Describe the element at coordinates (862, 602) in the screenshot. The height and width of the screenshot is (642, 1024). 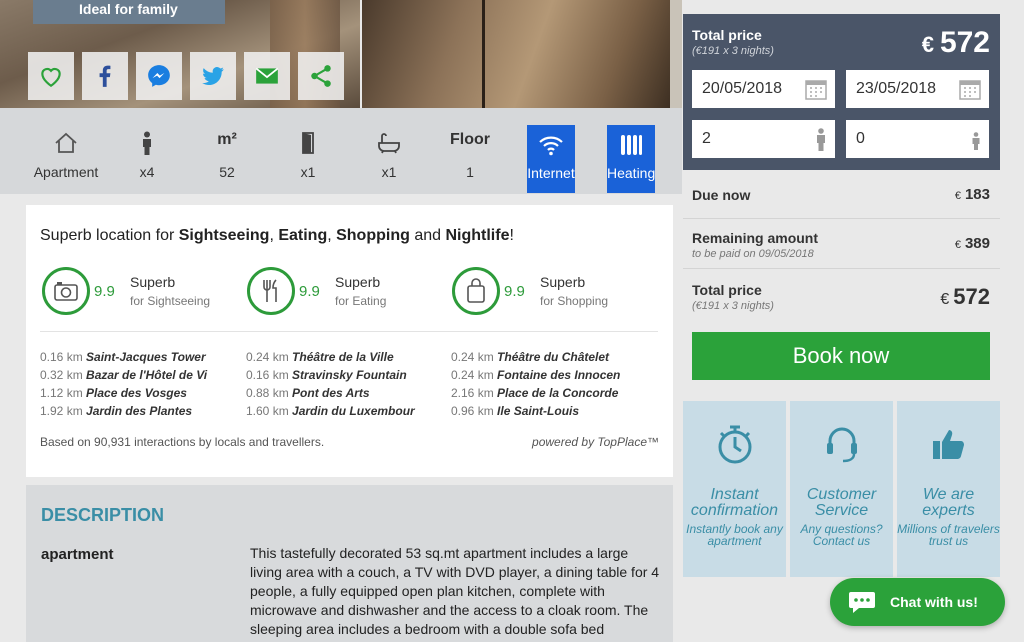
I see `chat-bubble-icon` at that location.